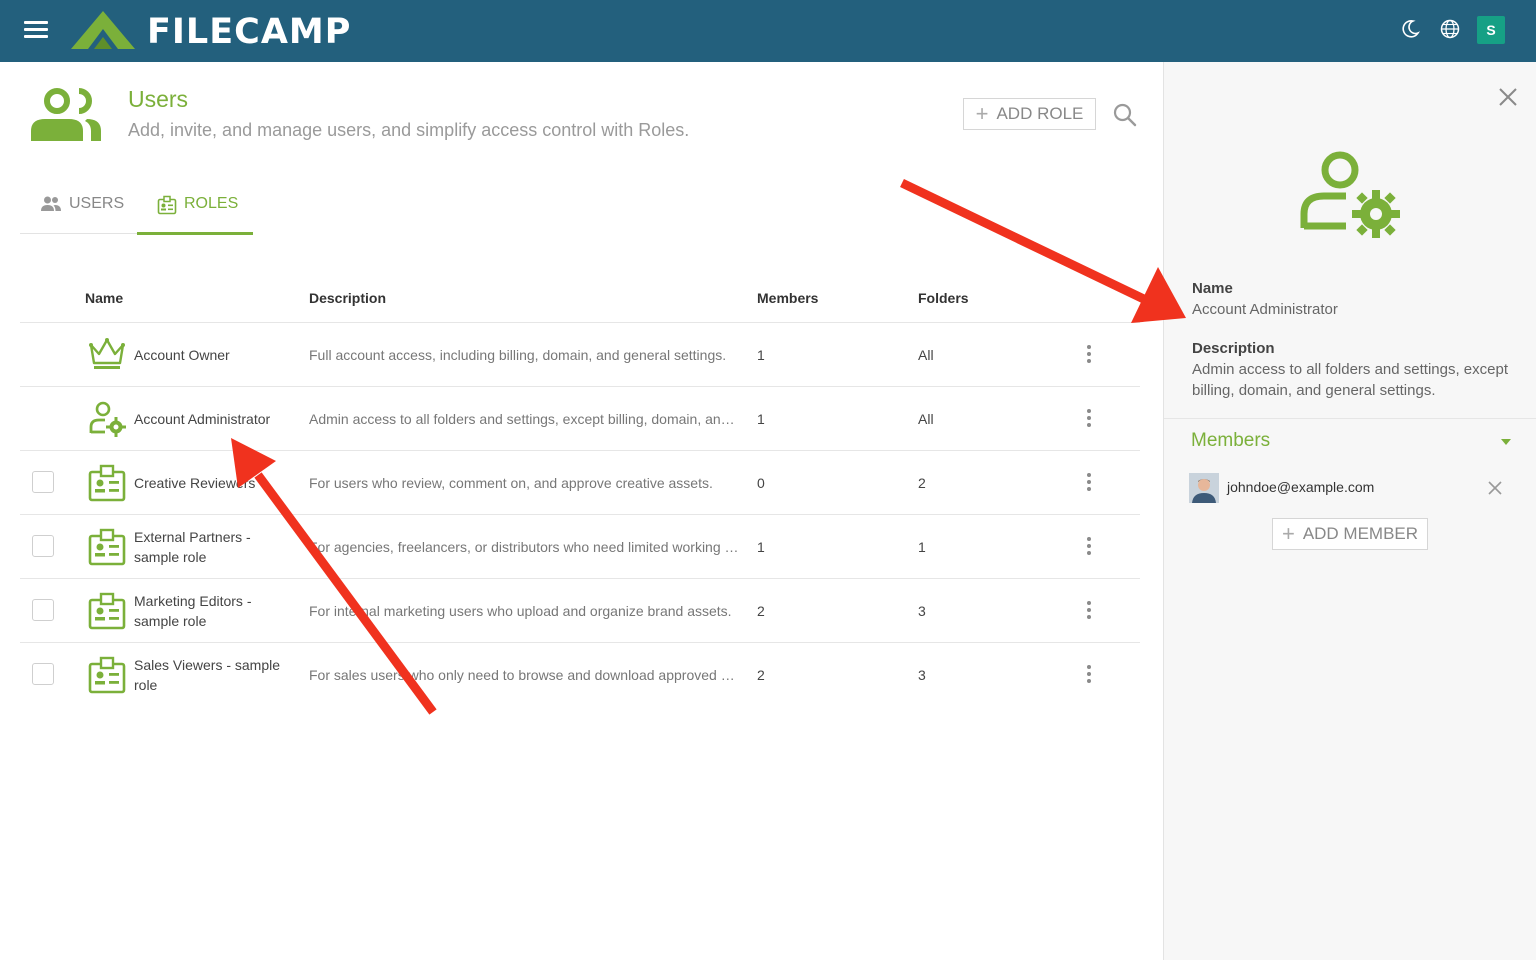 The width and height of the screenshot is (1536, 960). Describe the element at coordinates (922, 483) in the screenshot. I see `role-folders-count: 2` at that location.